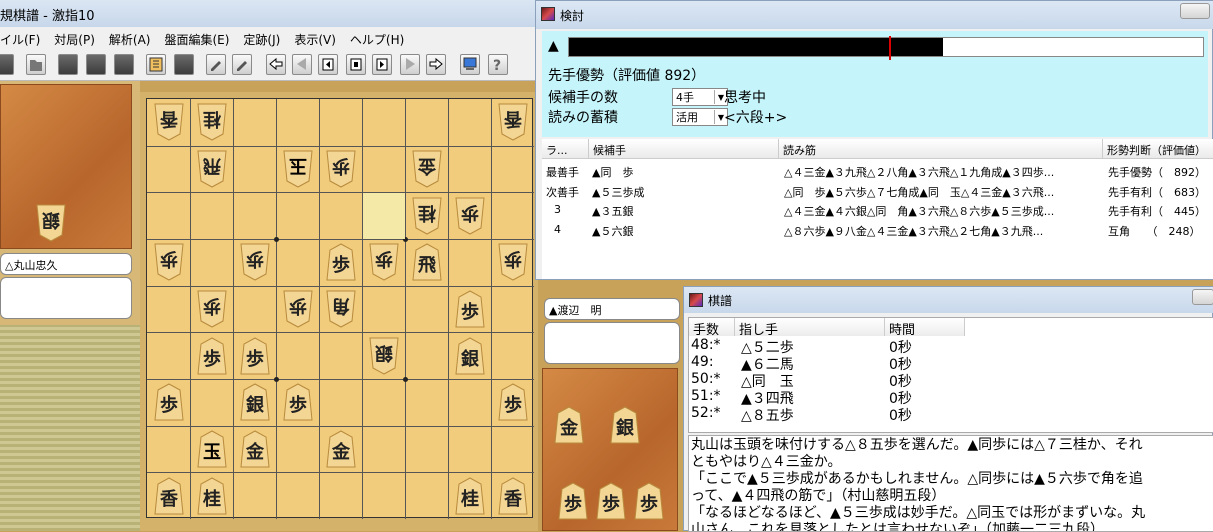 This screenshot has width=1213, height=532. Describe the element at coordinates (356, 64) in the screenshot. I see `stop-icon` at that location.